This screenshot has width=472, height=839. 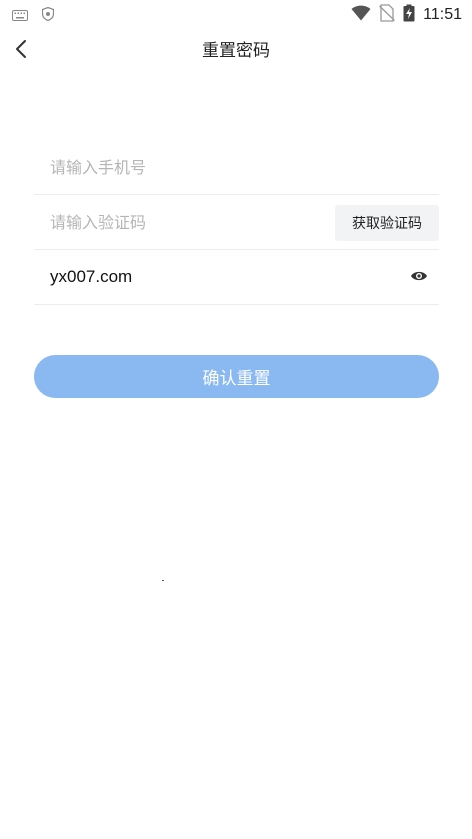 What do you see at coordinates (387, 223) in the screenshot?
I see `get-code-button: 获取验证码` at bounding box center [387, 223].